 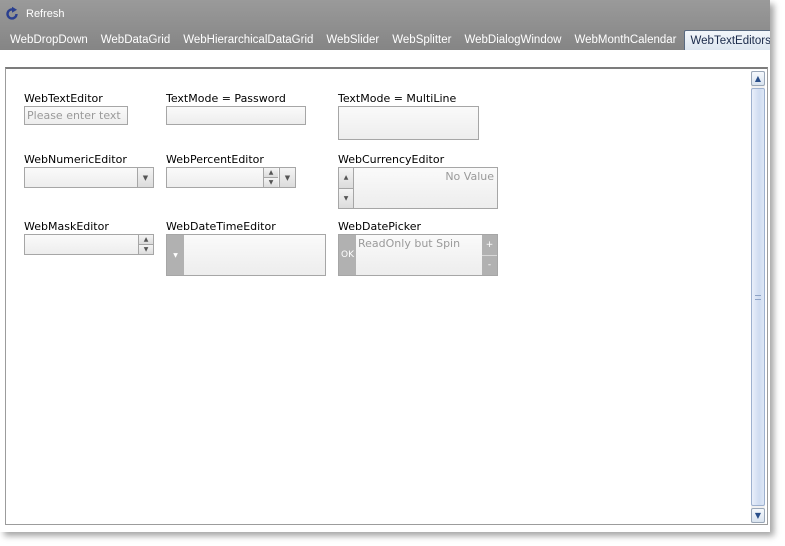 What do you see at coordinates (489, 265) in the screenshot?
I see `minus-icon: -` at bounding box center [489, 265].